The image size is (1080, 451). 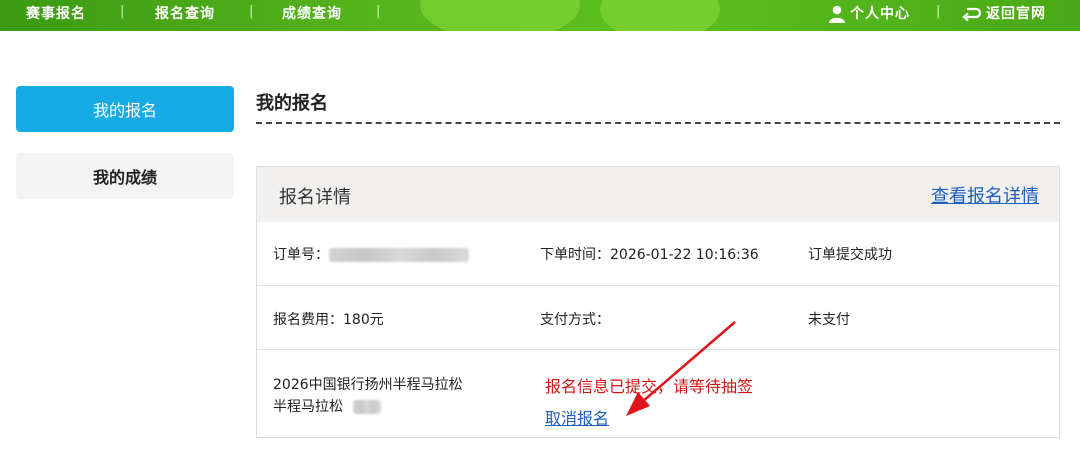 What do you see at coordinates (658, 194) in the screenshot?
I see `card-header: 报名详情 查看报名详情` at bounding box center [658, 194].